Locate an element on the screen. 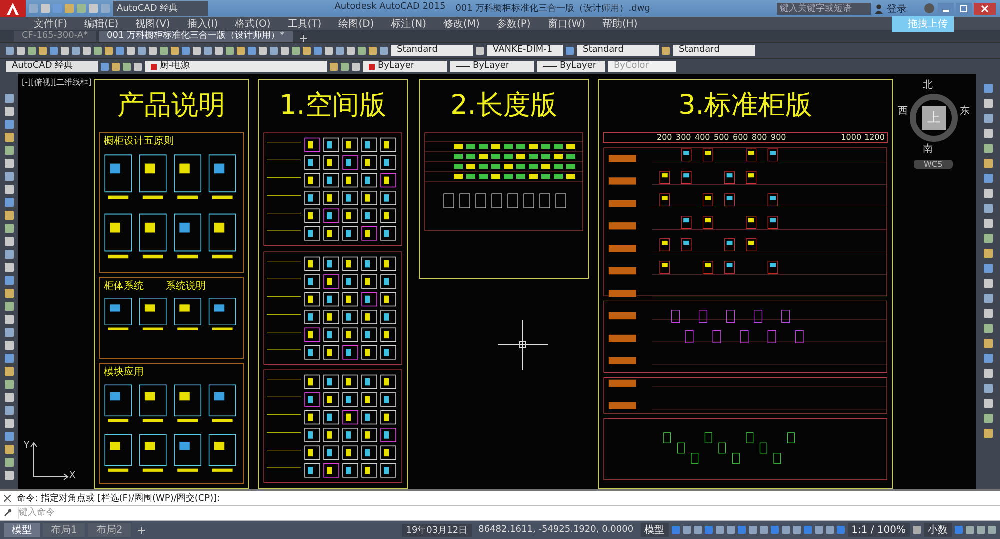 The height and width of the screenshot is (539, 1000). app-title: Autodesk AutoCAD 2015 is located at coordinates (390, 8).